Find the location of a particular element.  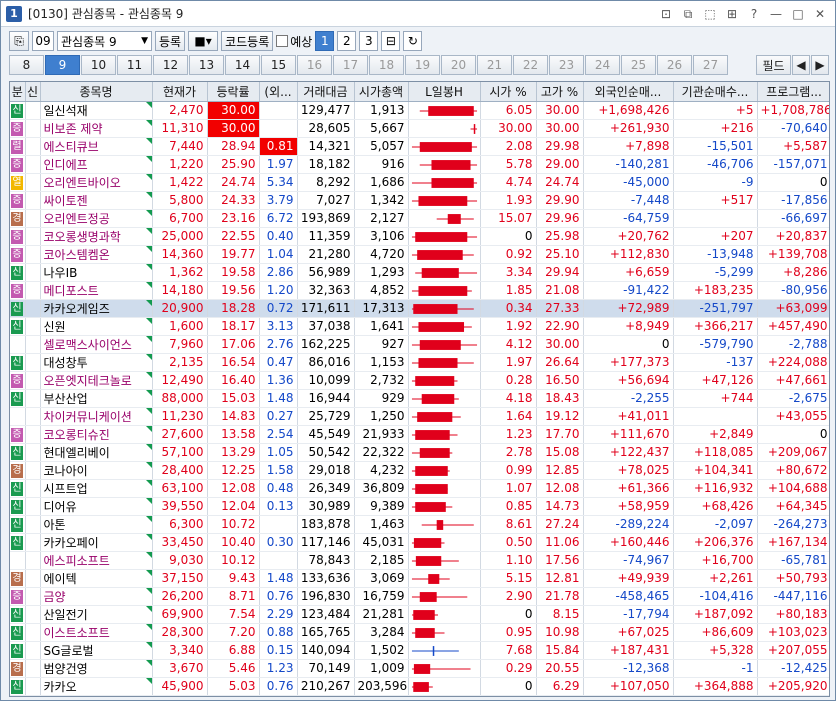

stock-name: SG글로벌 is located at coordinates (96, 650).